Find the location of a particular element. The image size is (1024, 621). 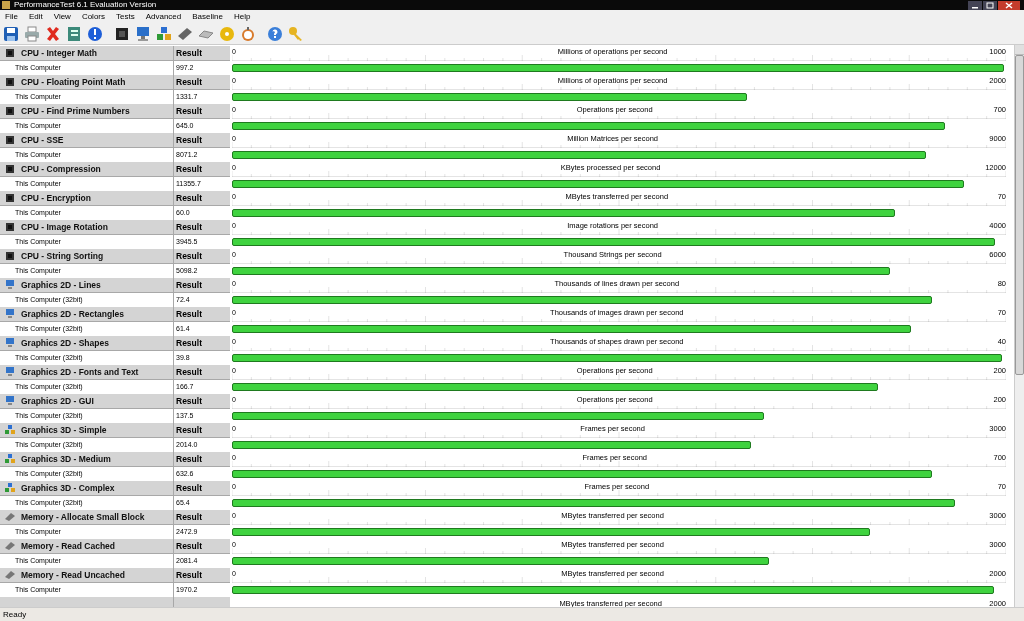

test-name: Memory - Read Uncached is located at coordinates (73, 575).